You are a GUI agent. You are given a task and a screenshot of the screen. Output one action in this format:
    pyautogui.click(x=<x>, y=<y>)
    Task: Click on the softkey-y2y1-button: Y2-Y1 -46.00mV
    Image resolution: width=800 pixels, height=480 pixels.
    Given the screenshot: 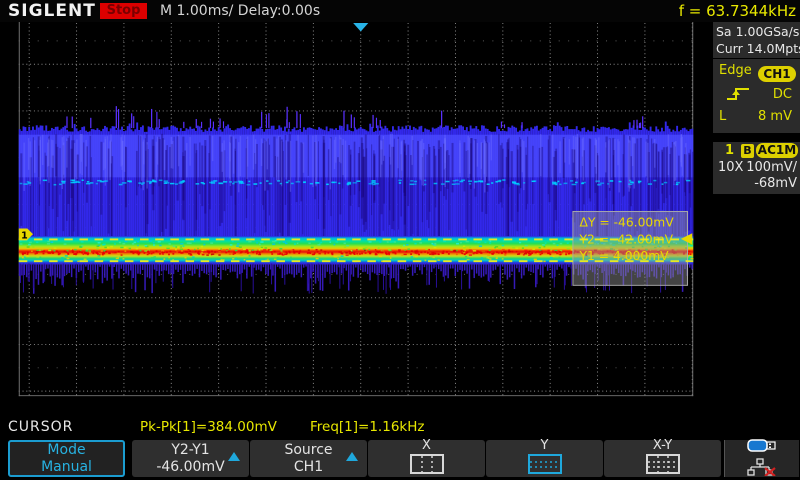 What is the action you would take?
    pyautogui.click(x=190, y=458)
    